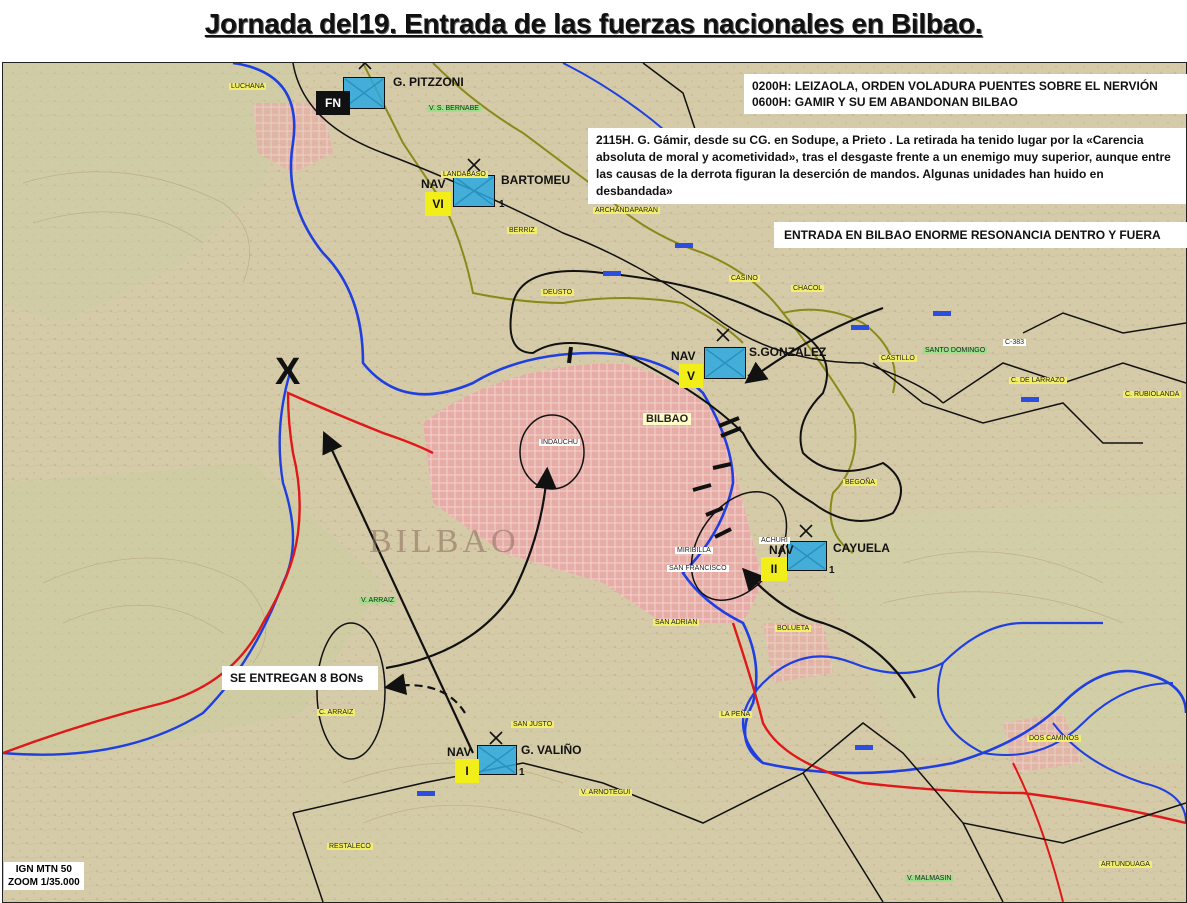  What do you see at coordinates (333, 103) in the screenshot?
I see `unit-pitzzoni-badge: FN` at bounding box center [333, 103].